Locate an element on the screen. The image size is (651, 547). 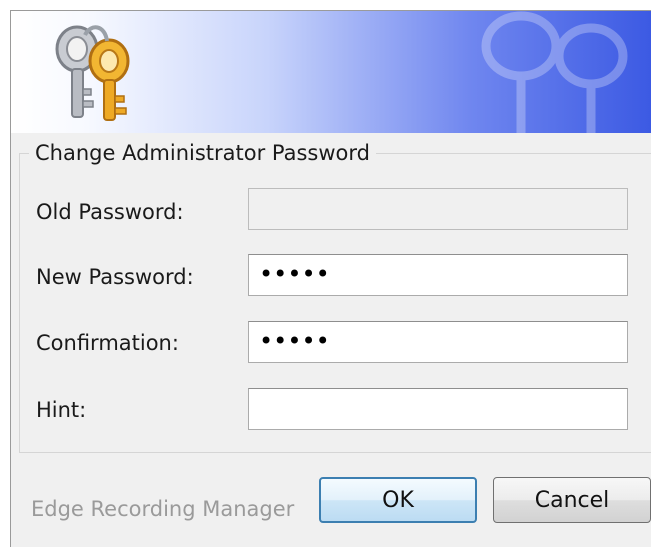
hint-label: Hint: is located at coordinates (61, 410).